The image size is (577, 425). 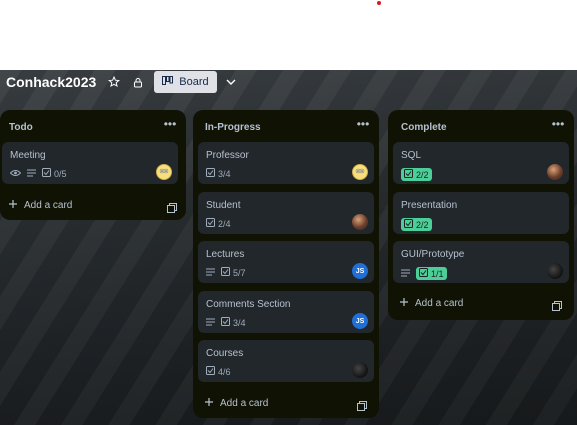 I want to click on checklist-count: 5/7, so click(x=239, y=272).